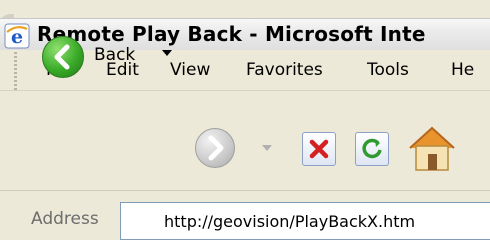 The width and height of the screenshot is (490, 240). I want to click on forward-dropdown-icon, so click(267, 148).